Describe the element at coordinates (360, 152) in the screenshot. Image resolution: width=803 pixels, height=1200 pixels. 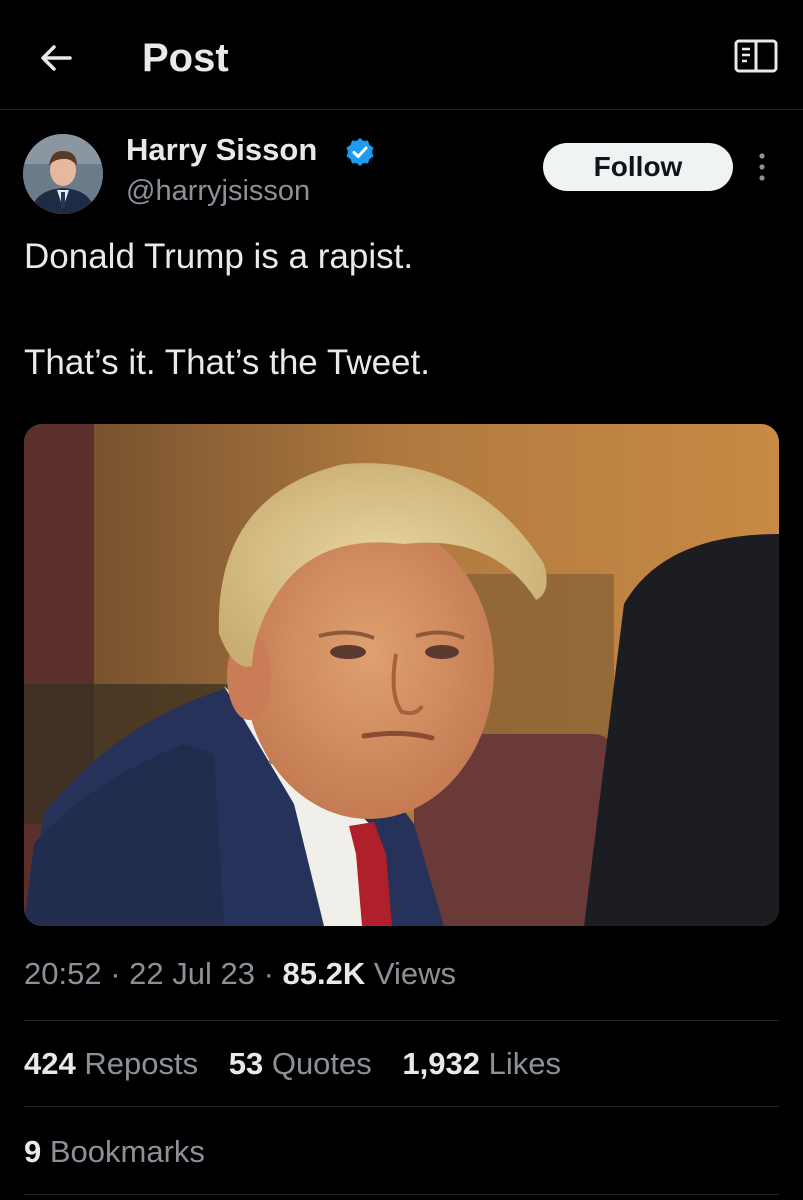
I see `verified-badge-icon` at that location.